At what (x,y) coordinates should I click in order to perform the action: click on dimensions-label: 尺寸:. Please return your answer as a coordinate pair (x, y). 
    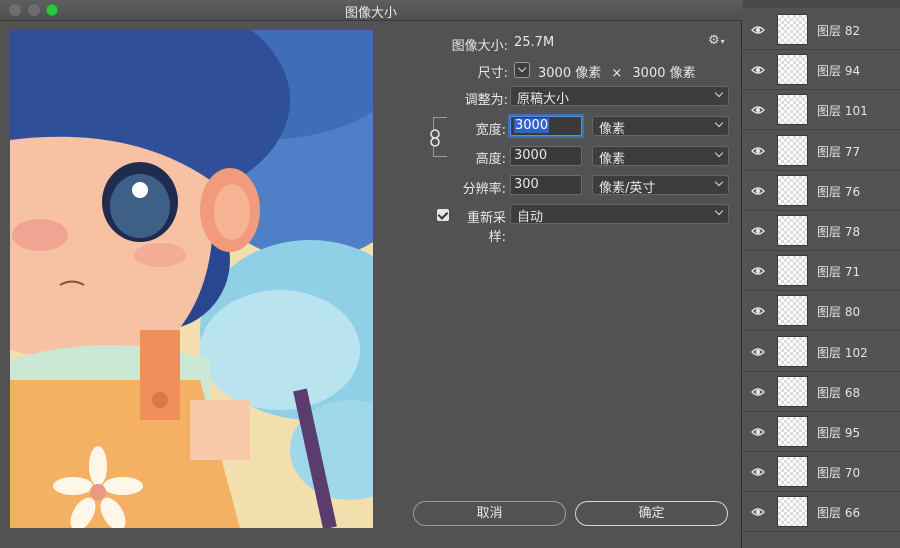
    Looking at the image, I should click on (492, 73).